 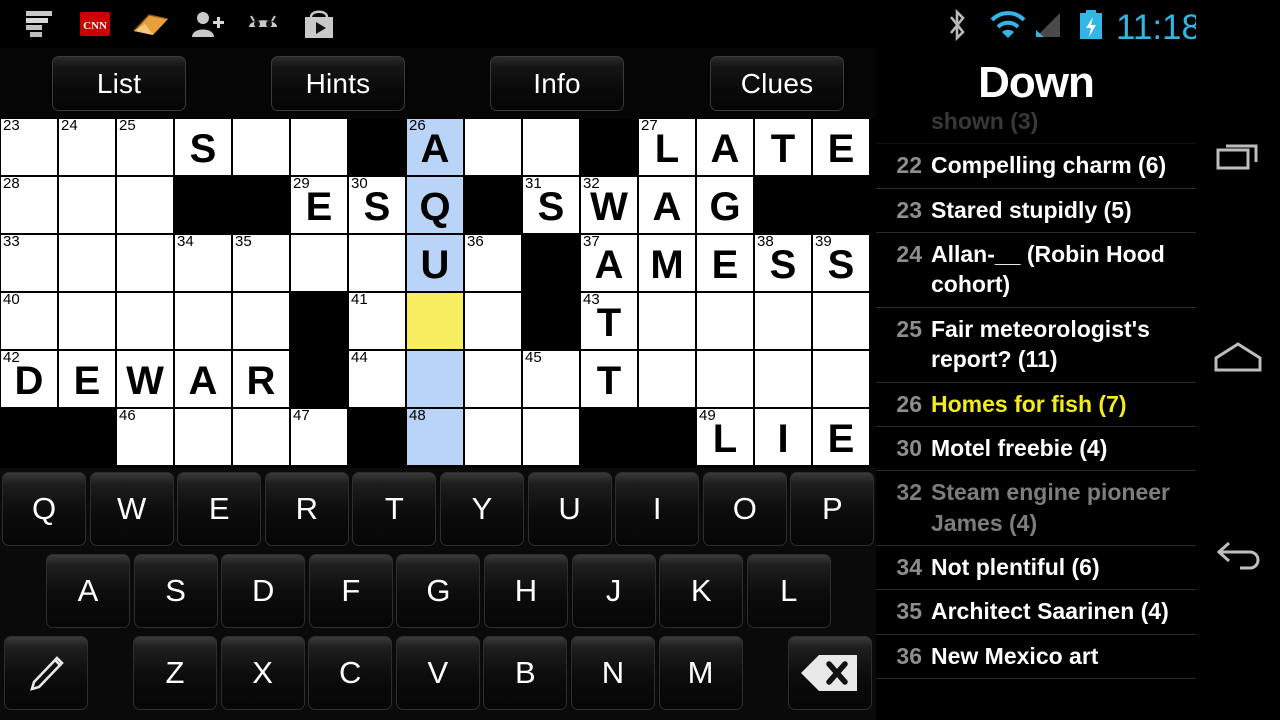 What do you see at coordinates (145, 379) in the screenshot?
I see `grid-cell: W` at bounding box center [145, 379].